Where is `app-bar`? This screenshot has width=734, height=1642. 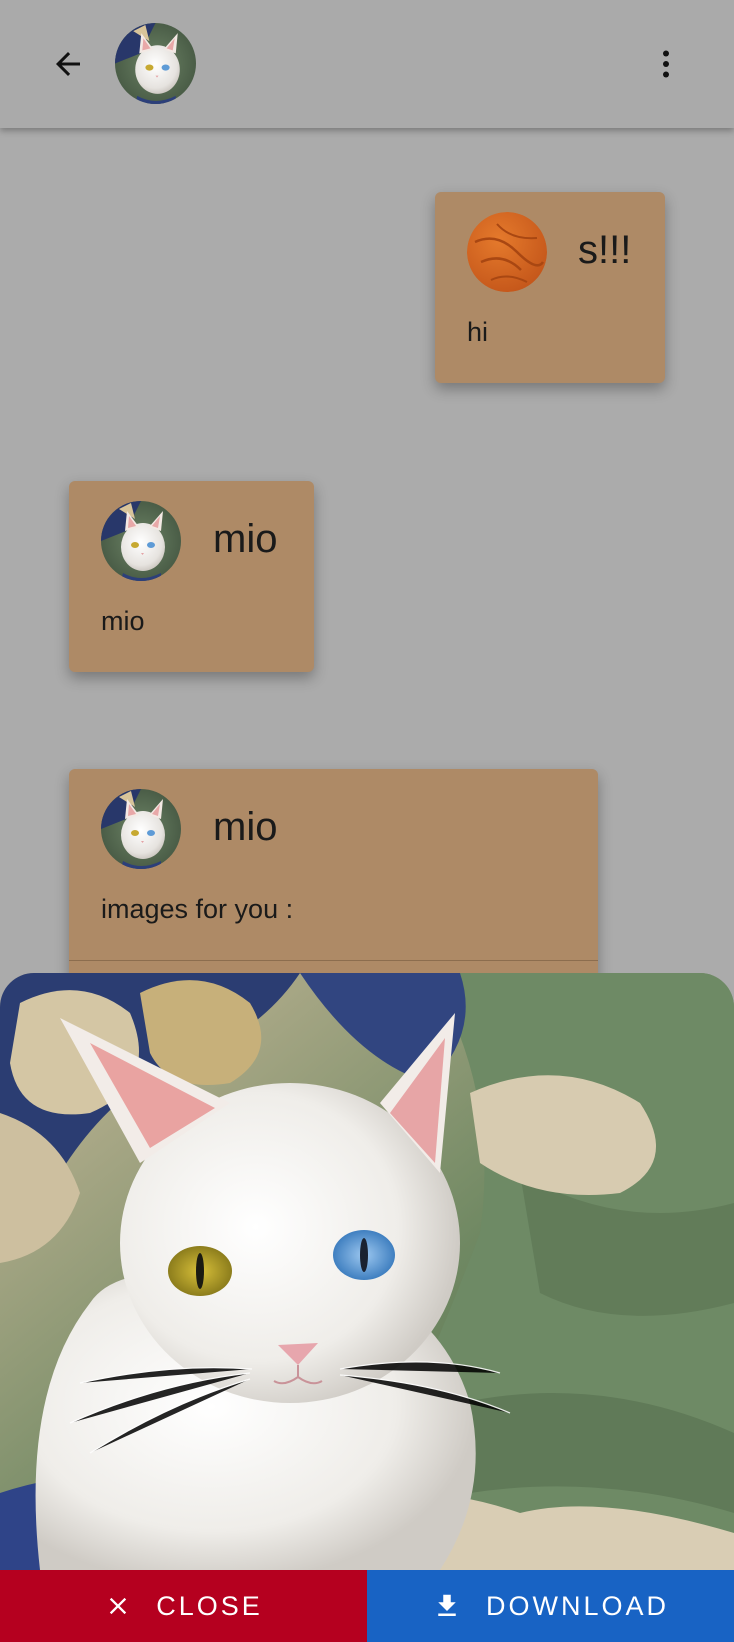
app-bar is located at coordinates (367, 64).